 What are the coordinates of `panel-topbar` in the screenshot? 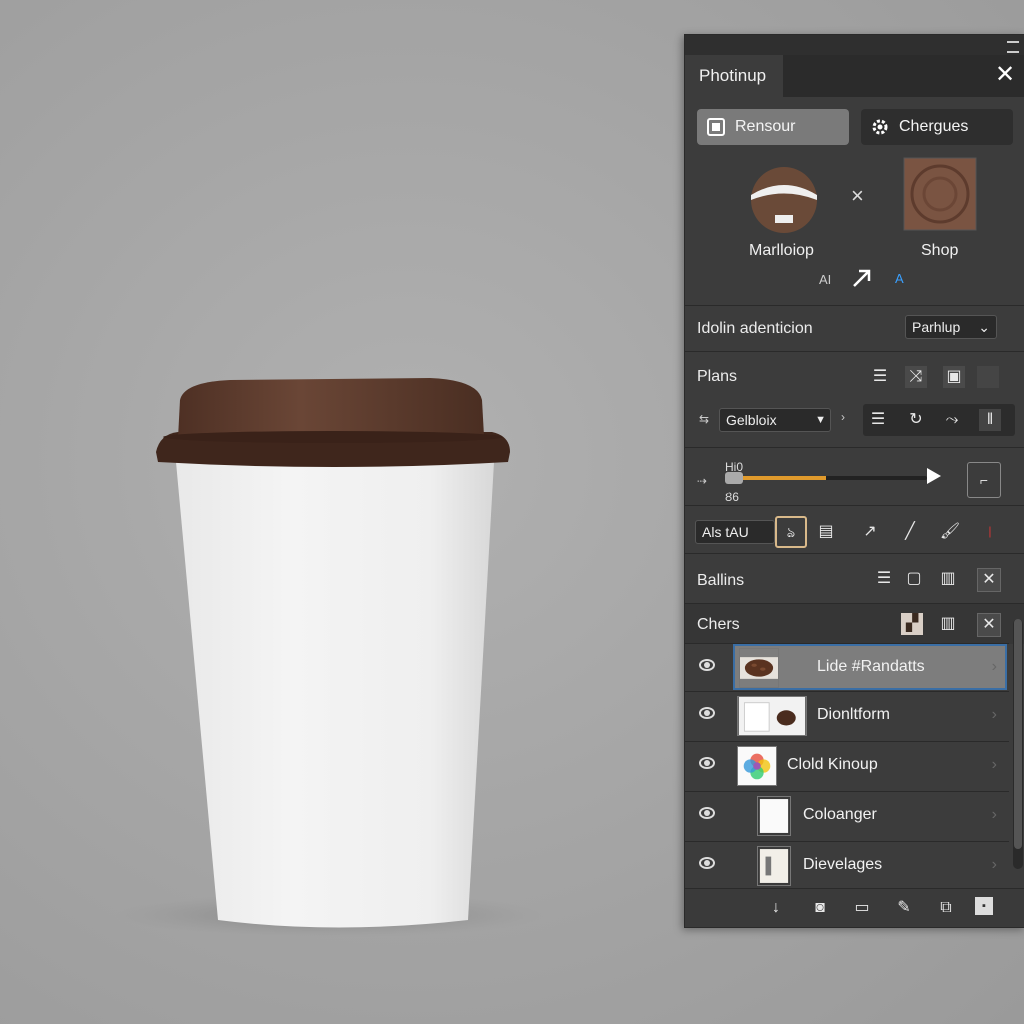 It's located at (854, 45).